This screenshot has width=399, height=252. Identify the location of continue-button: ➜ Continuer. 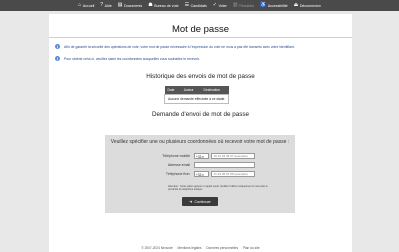
(200, 201).